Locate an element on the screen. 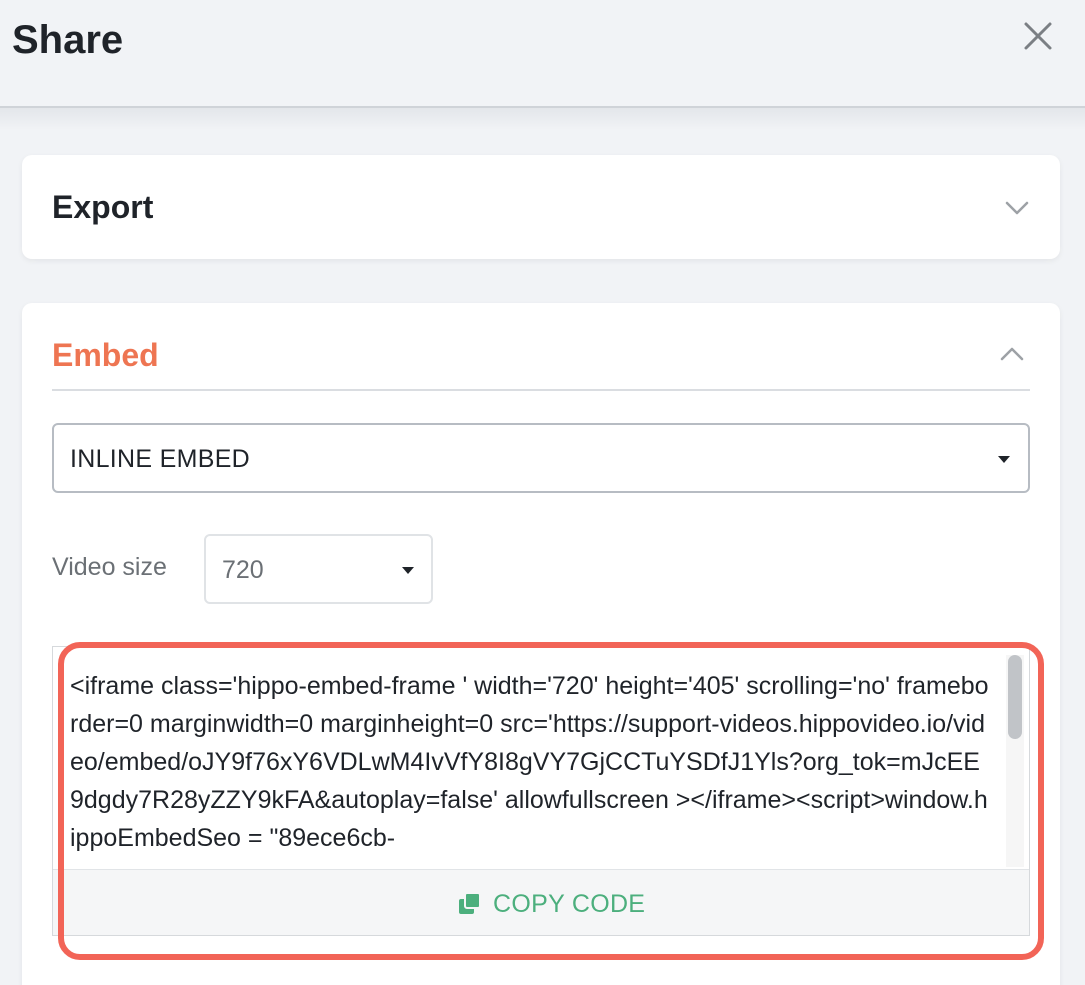 Image resolution: width=1085 pixels, height=985 pixels. dialog-title: Share is located at coordinates (68, 40).